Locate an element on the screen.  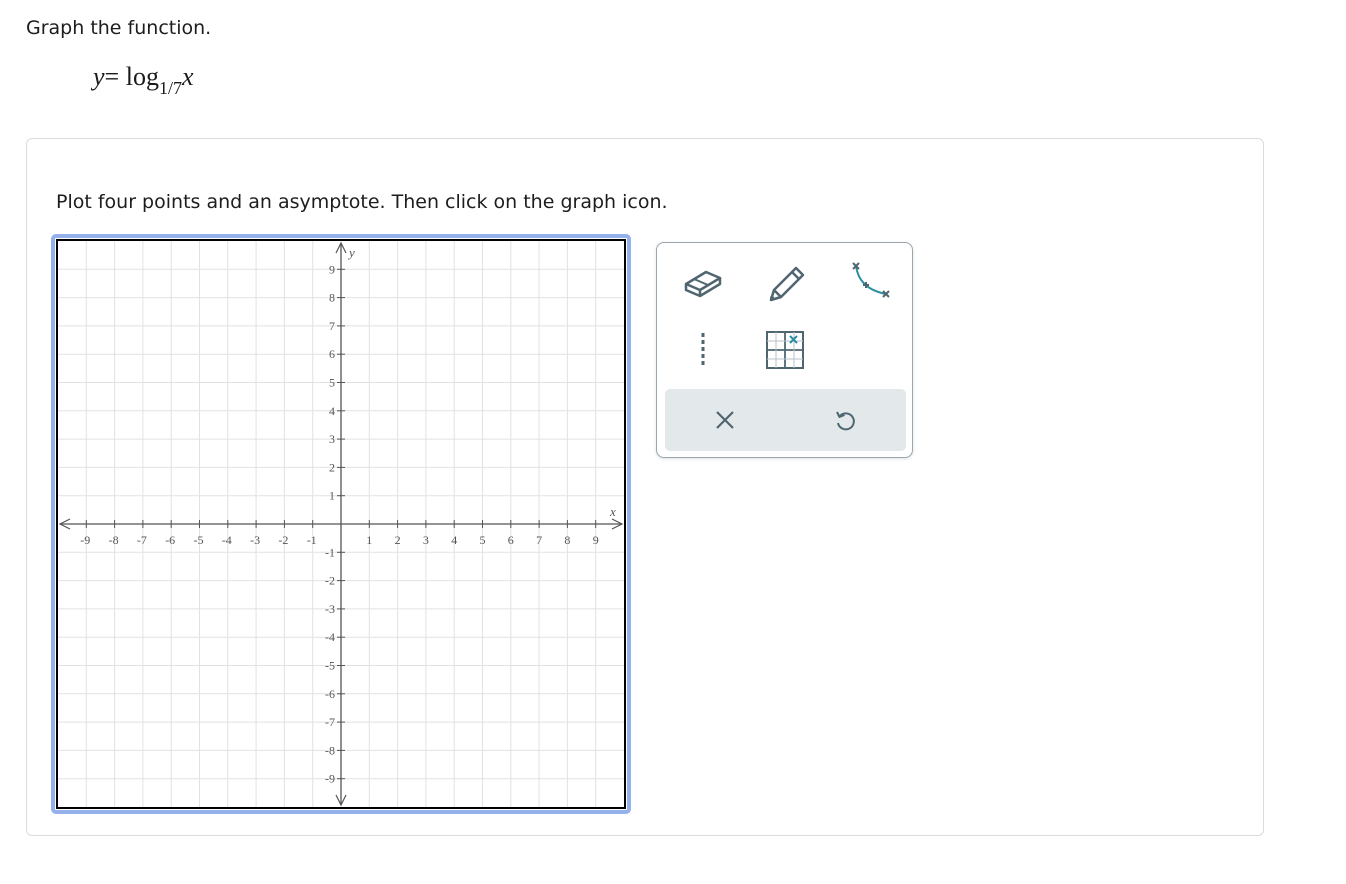
y-tick-label: -3 is located at coordinates (330, 609).